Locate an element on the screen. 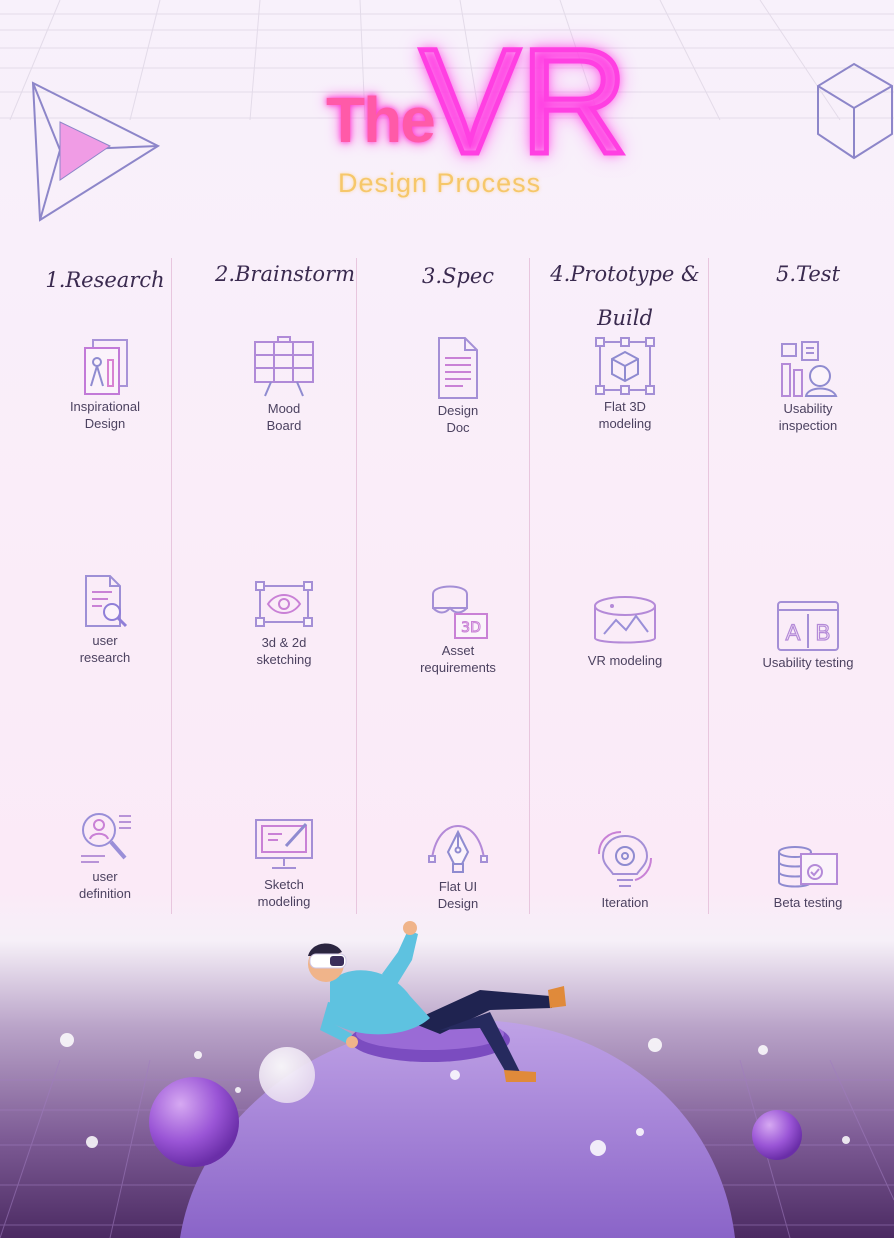 The width and height of the screenshot is (894, 1238). mood-board-icon is located at coordinates (284, 366).